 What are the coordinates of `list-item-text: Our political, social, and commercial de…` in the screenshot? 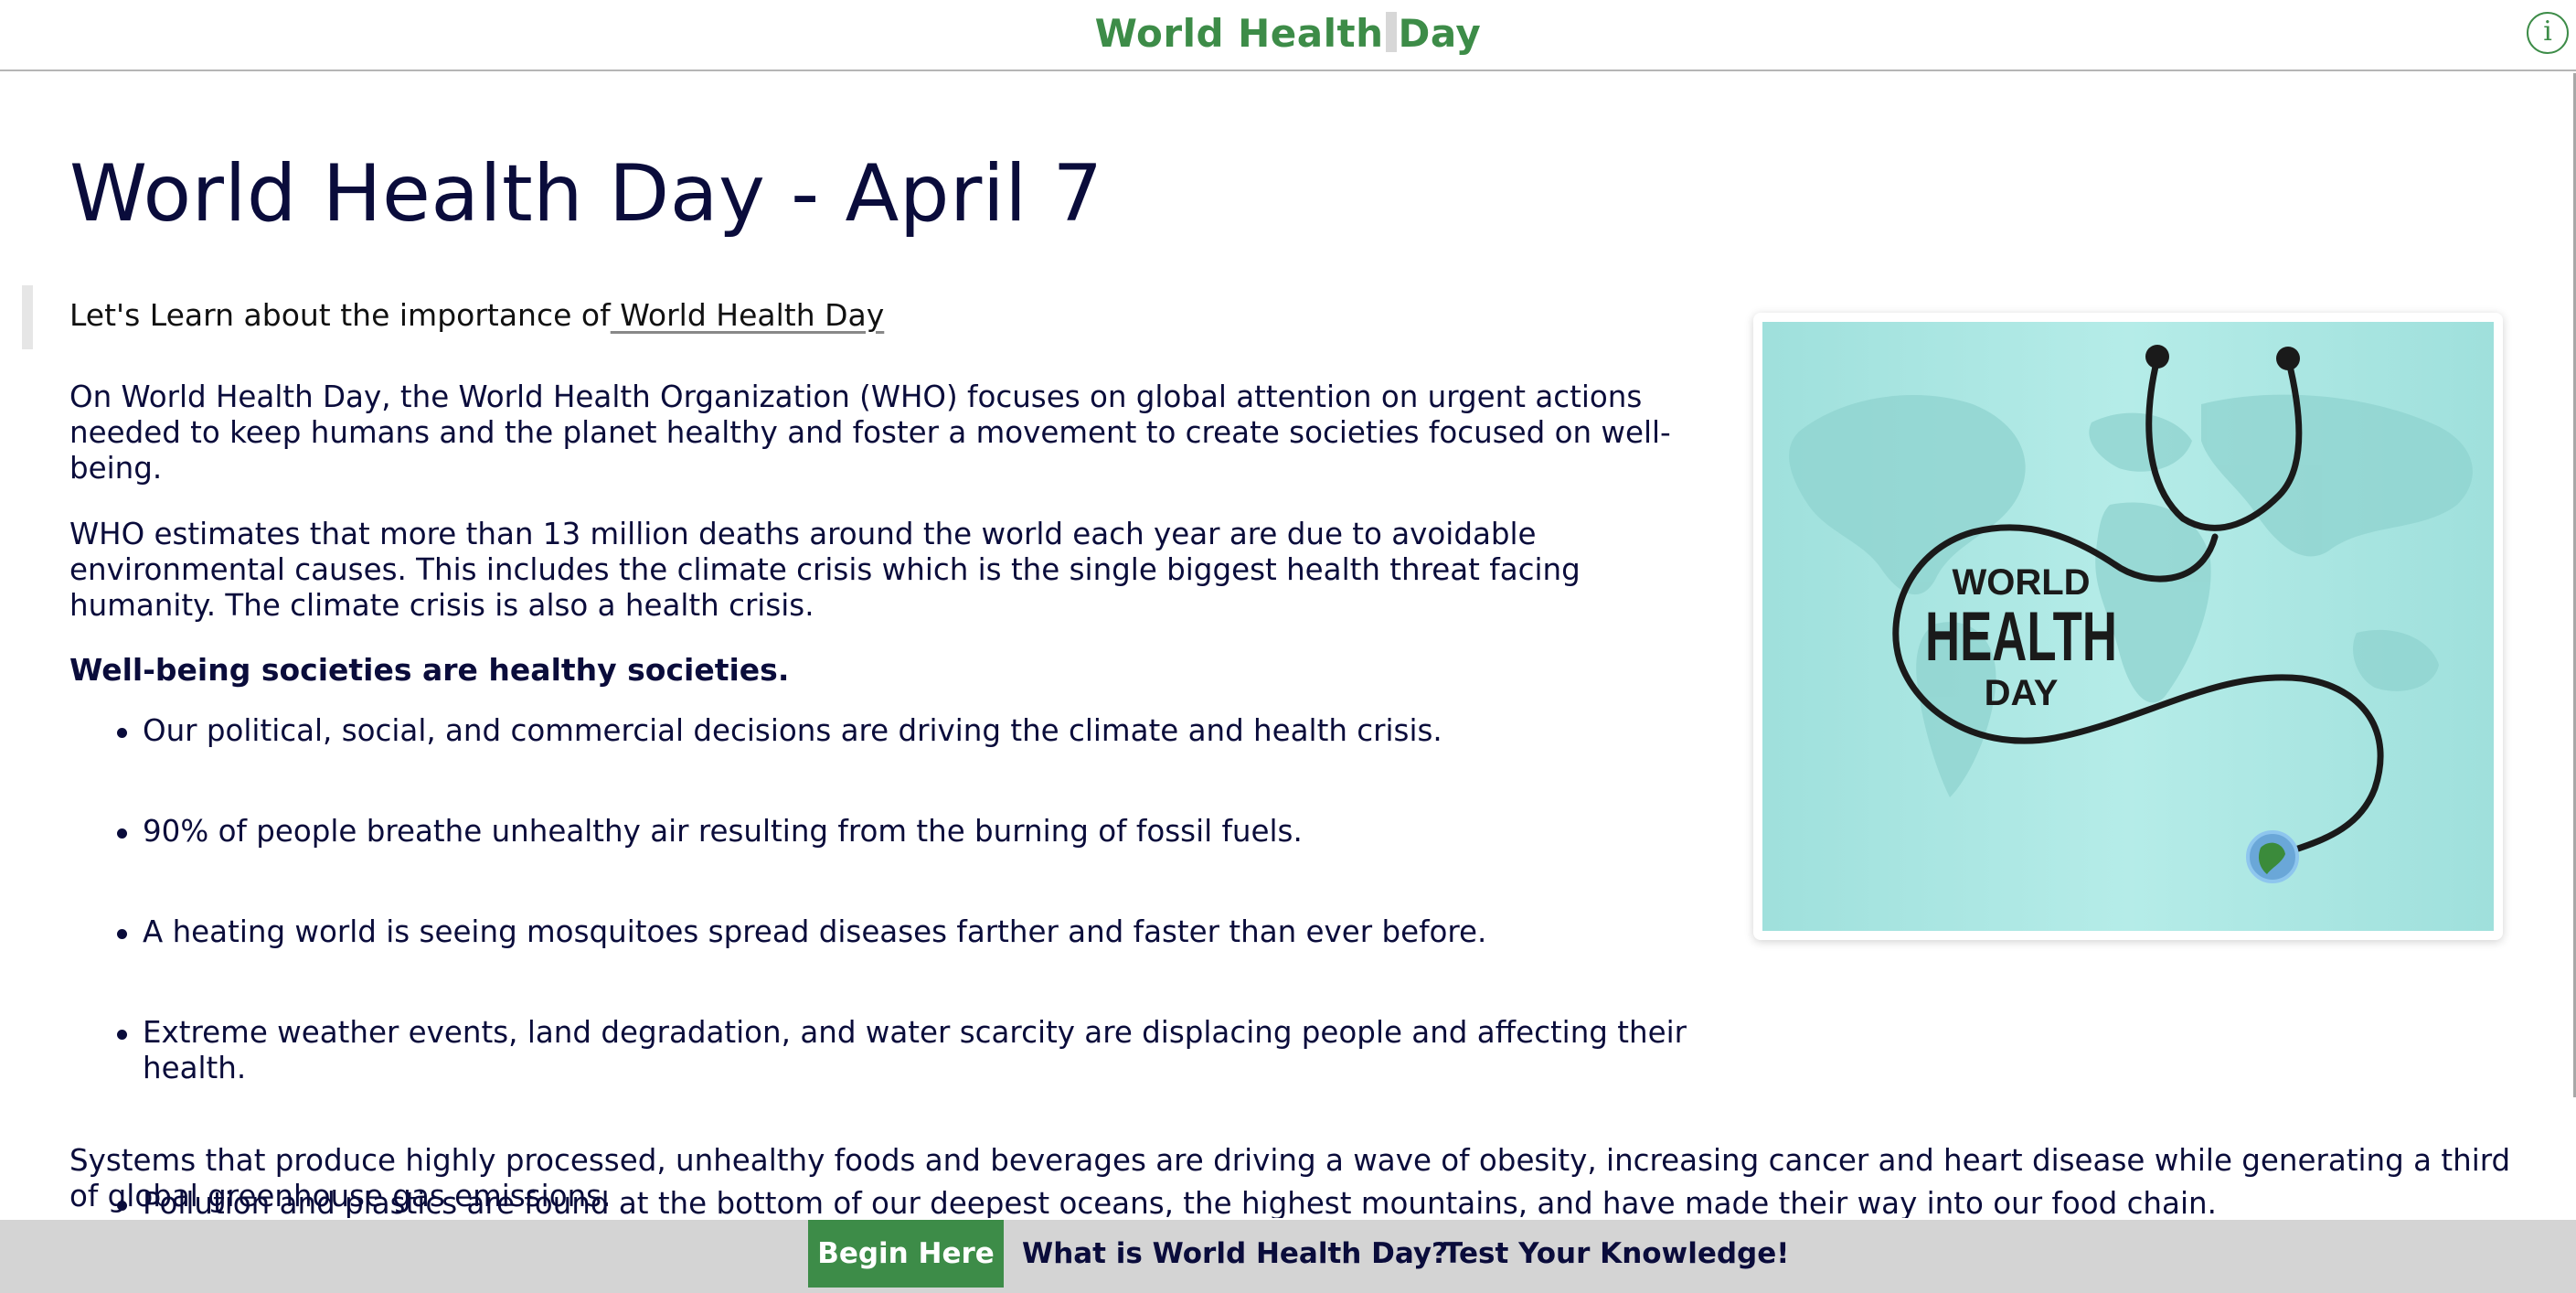 It's located at (792, 730).